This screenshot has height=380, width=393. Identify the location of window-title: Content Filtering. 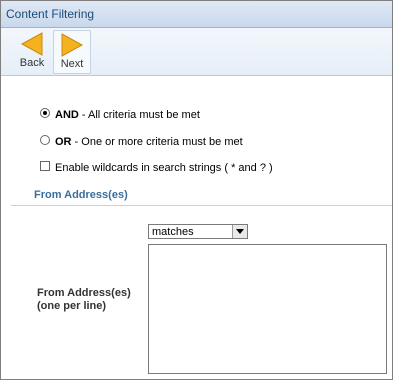
(50, 14).